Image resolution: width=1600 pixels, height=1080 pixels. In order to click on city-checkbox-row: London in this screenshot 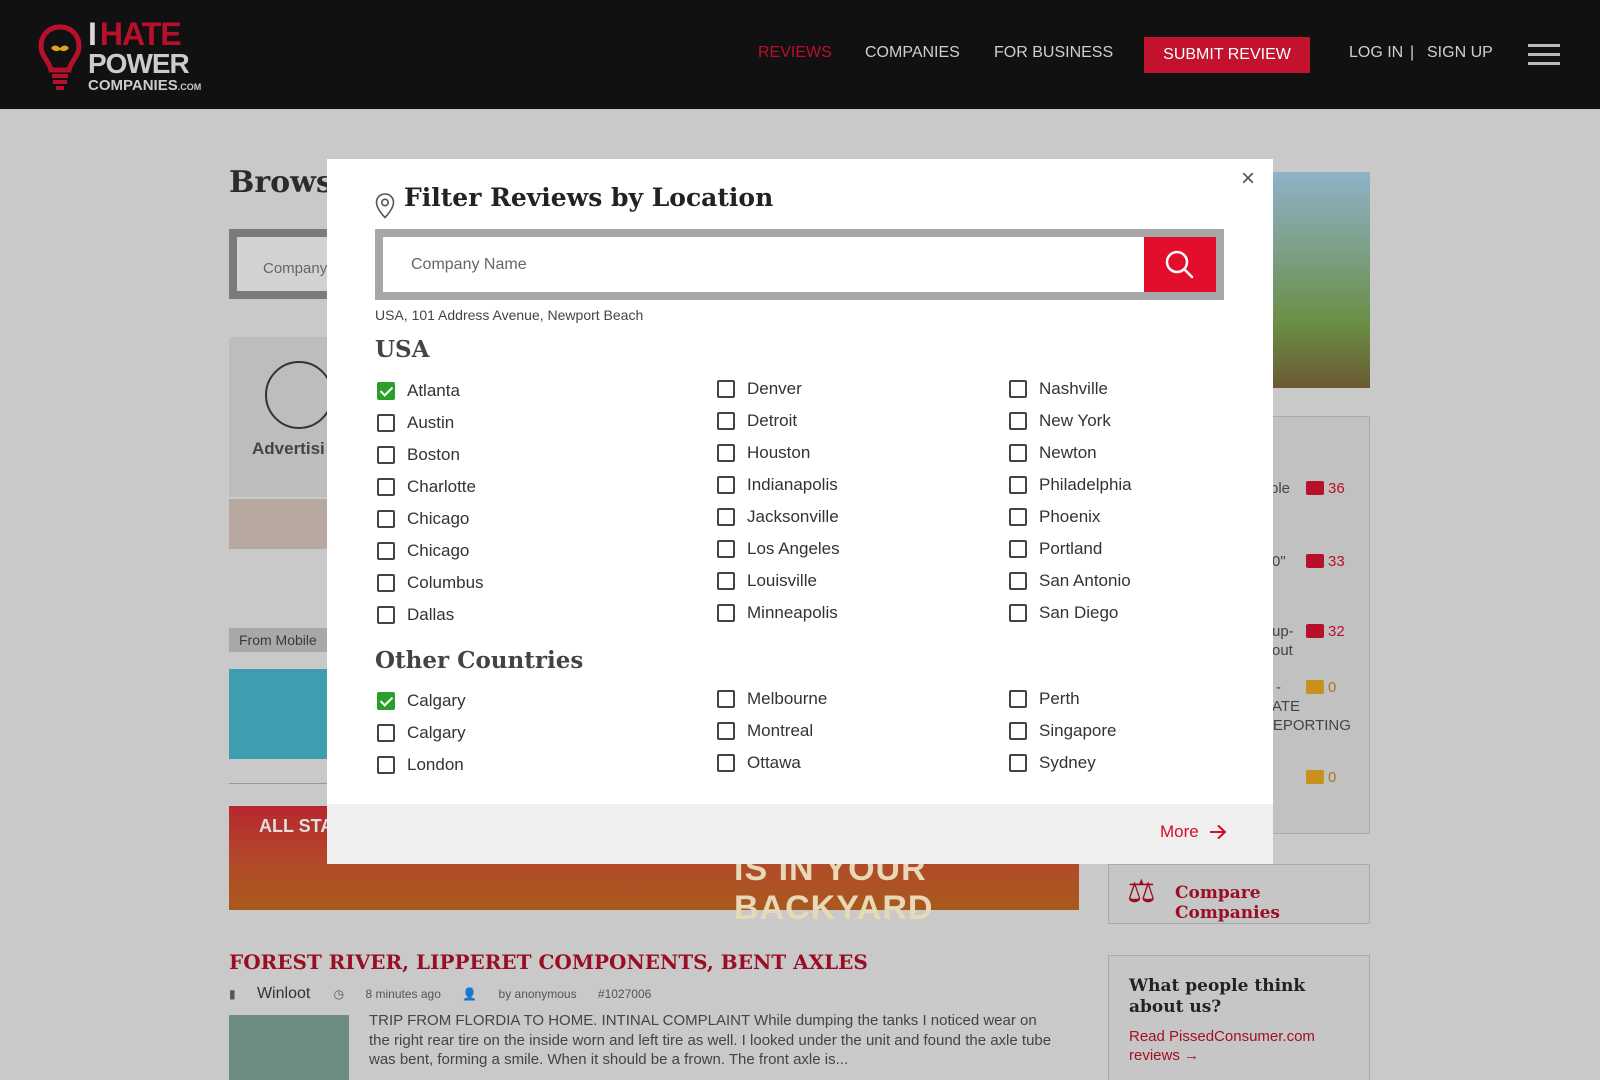, I will do `click(420, 765)`.